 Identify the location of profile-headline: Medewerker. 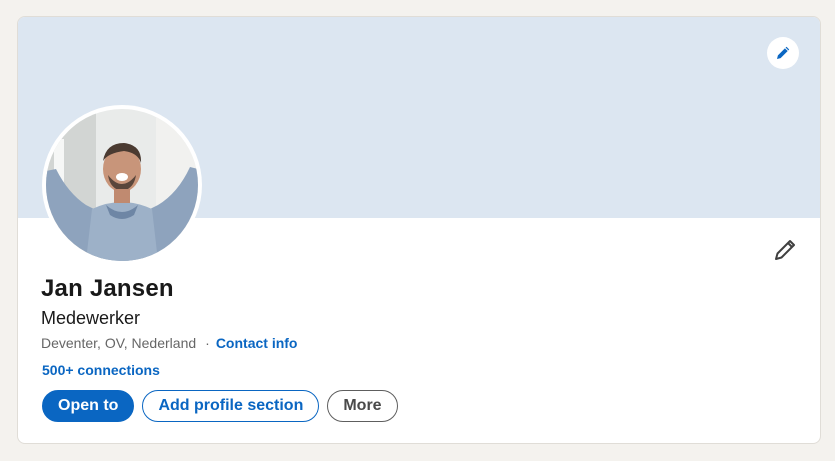
(91, 318).